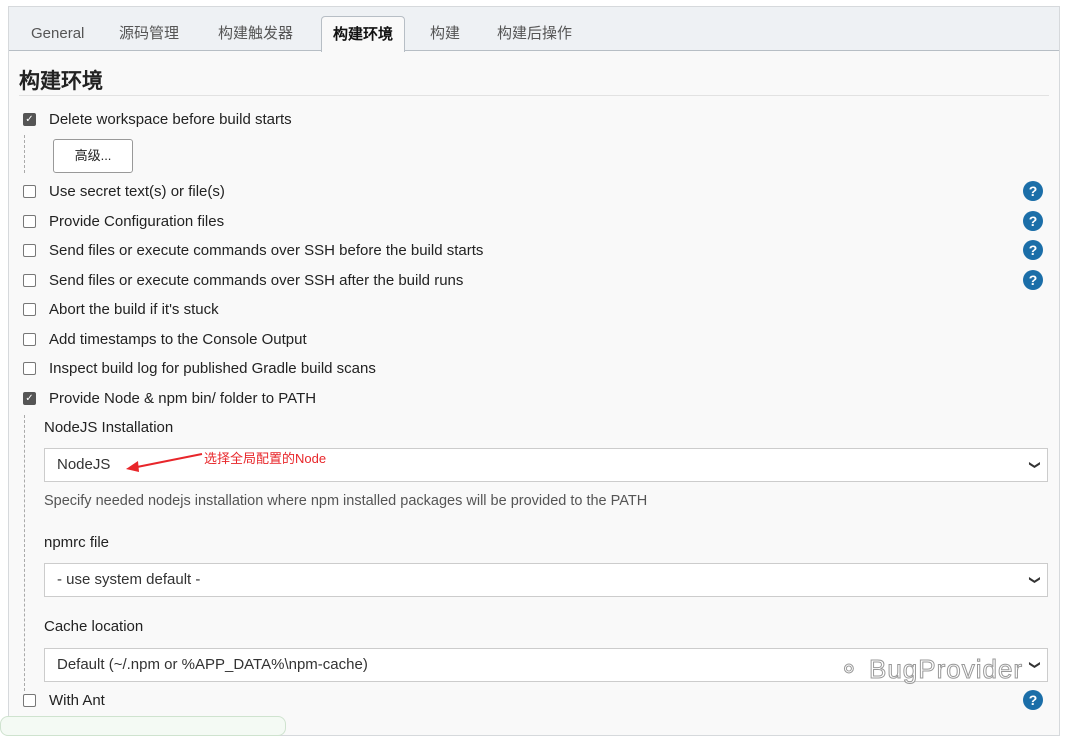 Image resolution: width=1080 pixels, height=736 pixels. I want to click on annotation-arrow-icon, so click(164, 462).